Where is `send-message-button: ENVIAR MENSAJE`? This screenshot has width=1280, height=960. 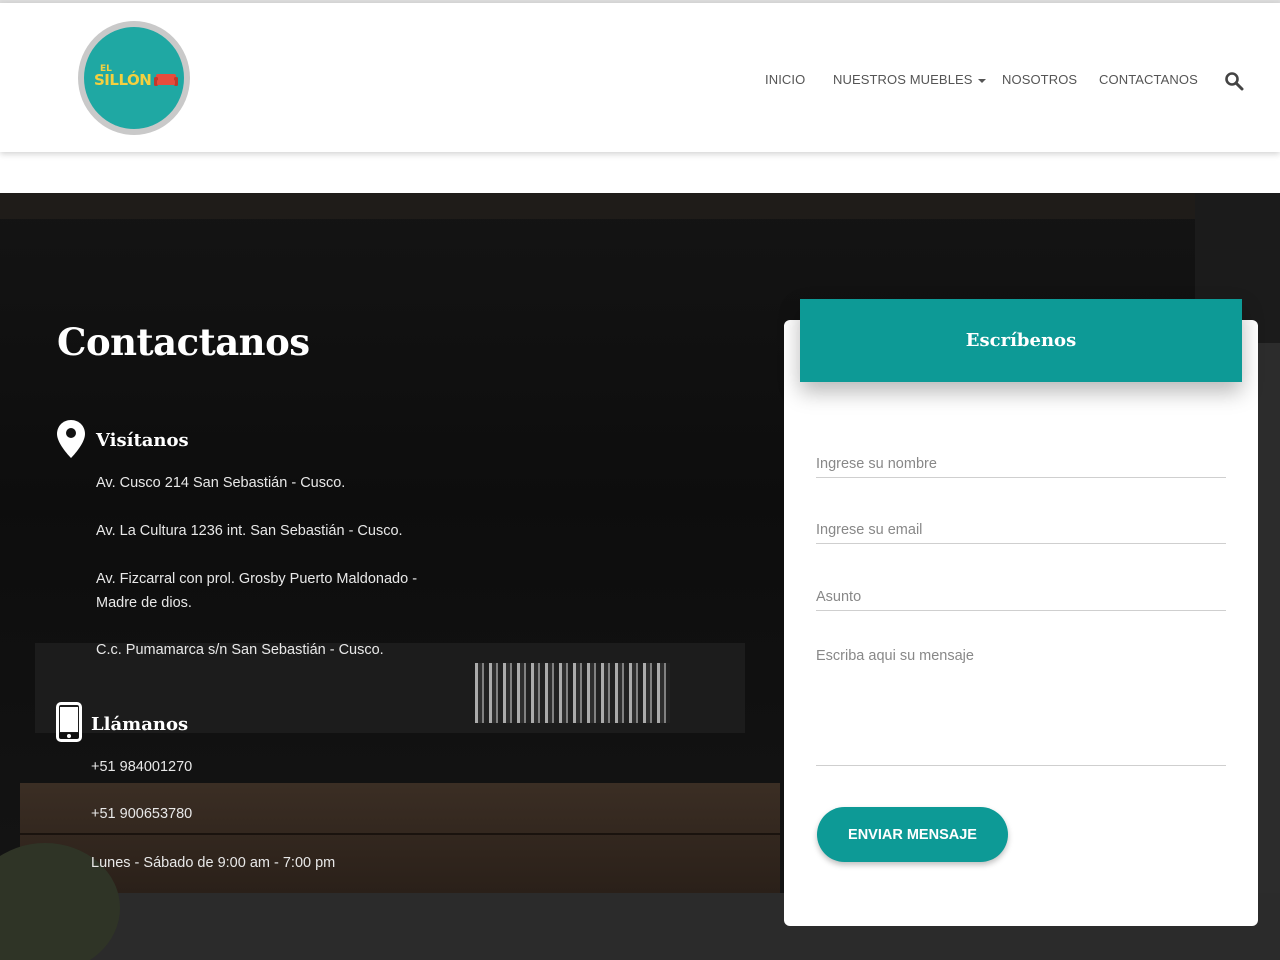 send-message-button: ENVIAR MENSAJE is located at coordinates (912, 834).